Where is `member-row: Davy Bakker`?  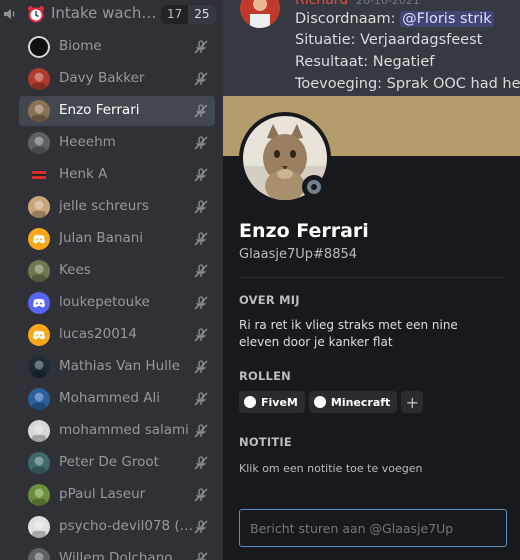
member-row: Davy Bakker is located at coordinates (117, 79).